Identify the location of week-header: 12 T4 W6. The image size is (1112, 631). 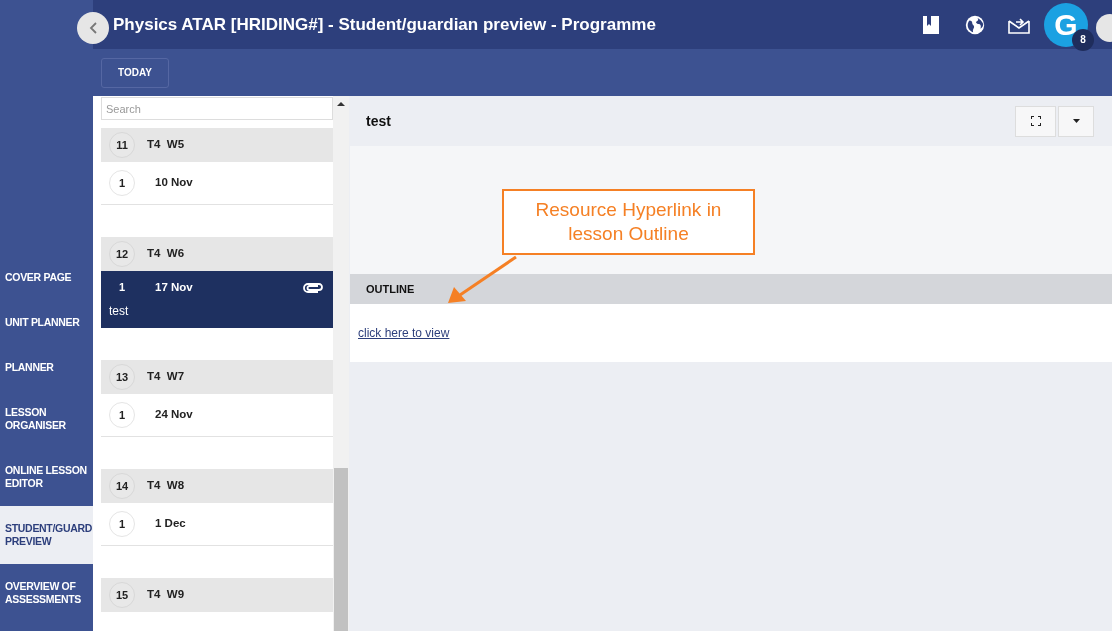
(217, 254).